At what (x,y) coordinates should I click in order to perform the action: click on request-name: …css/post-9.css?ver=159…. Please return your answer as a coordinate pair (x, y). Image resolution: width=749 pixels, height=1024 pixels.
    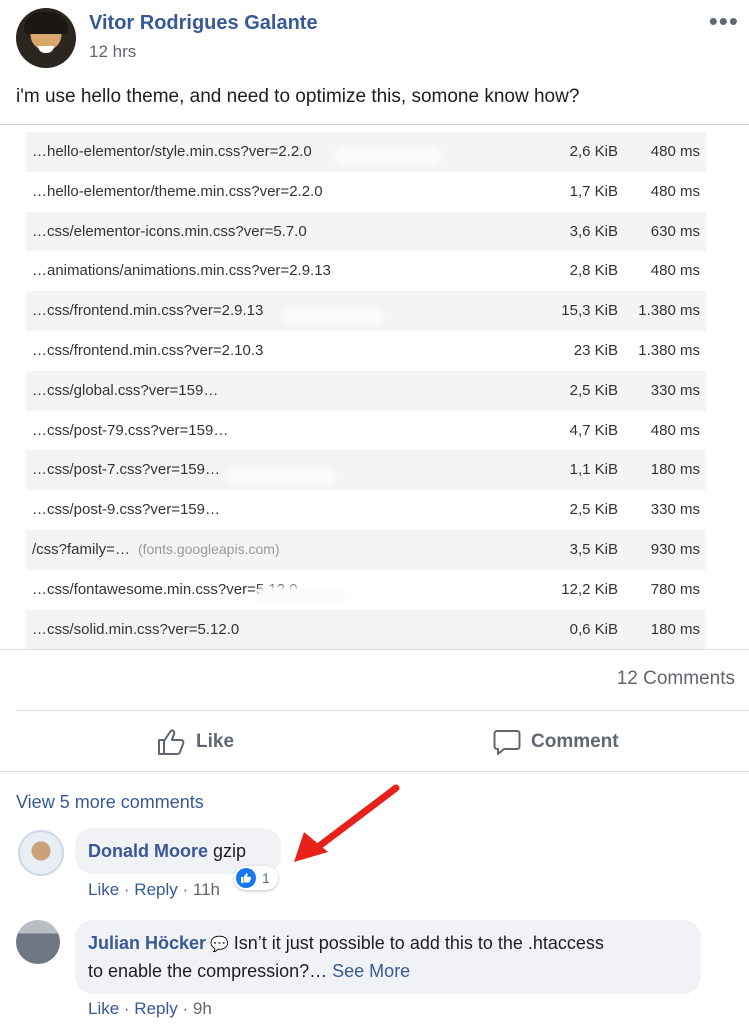
    Looking at the image, I should click on (126, 510).